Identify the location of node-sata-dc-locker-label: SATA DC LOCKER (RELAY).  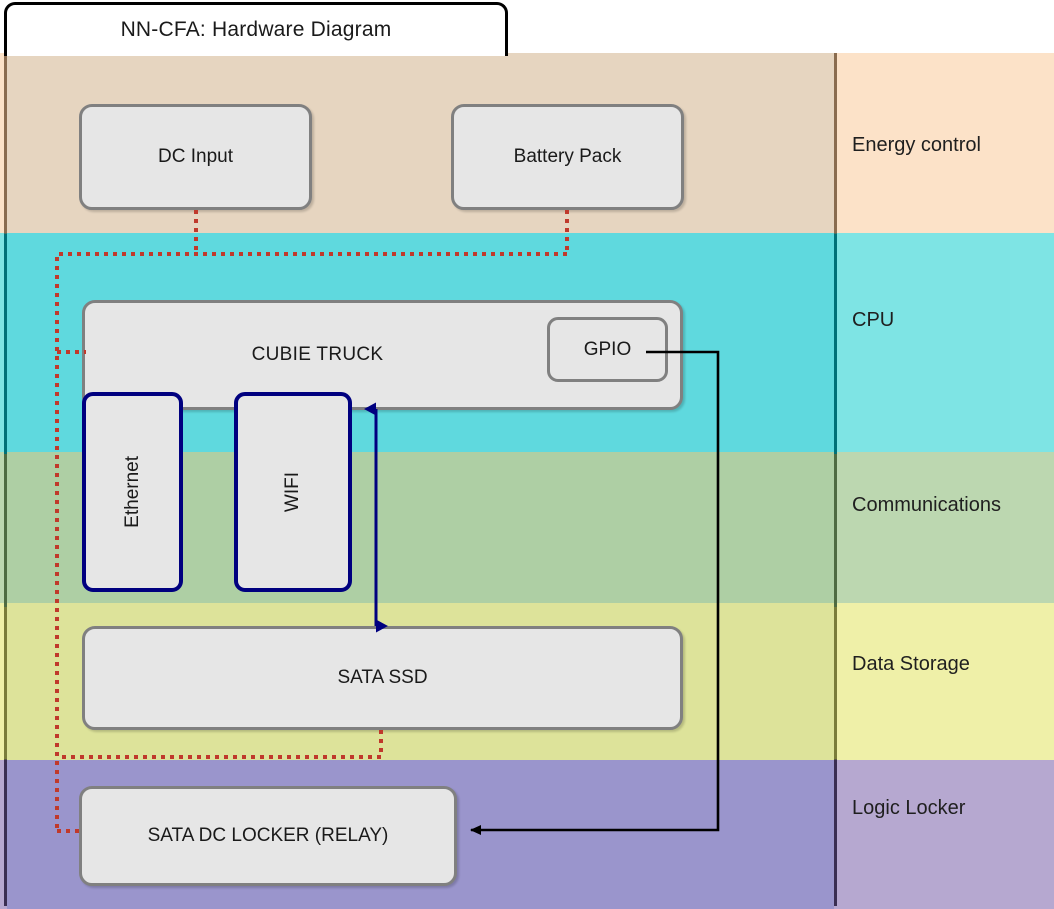
(268, 835).